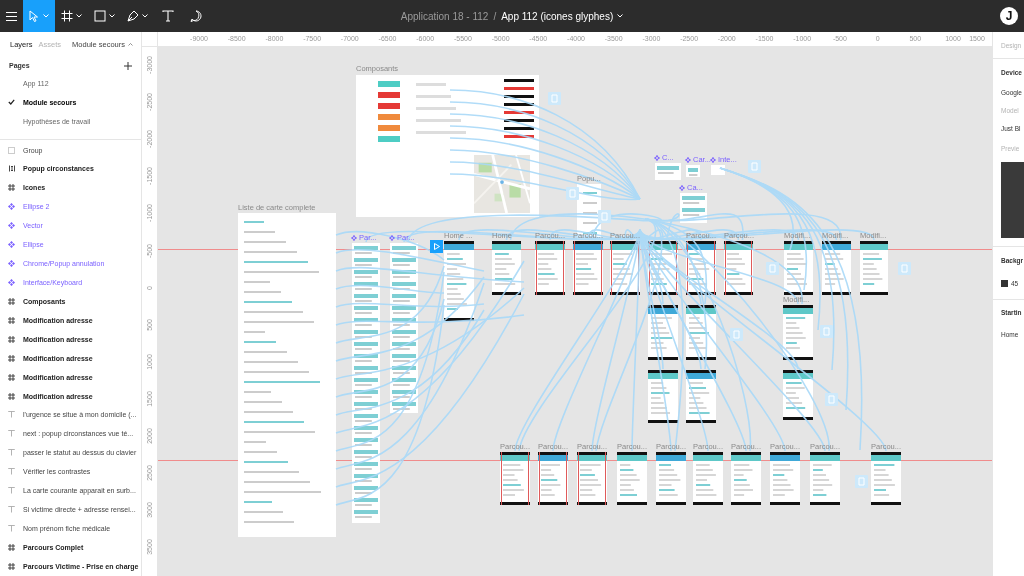  What do you see at coordinates (444, 16) in the screenshot?
I see `project-name: Application 18 - 112` at bounding box center [444, 16].